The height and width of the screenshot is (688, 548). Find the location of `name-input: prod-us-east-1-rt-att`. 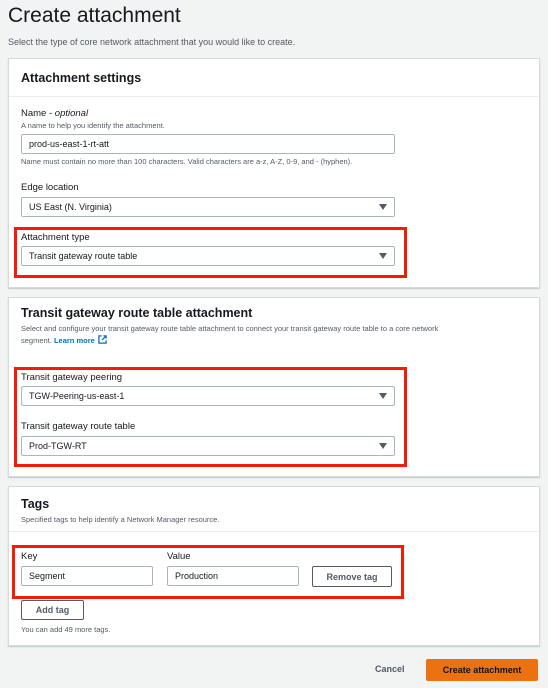

name-input: prod-us-east-1-rt-att is located at coordinates (208, 144).